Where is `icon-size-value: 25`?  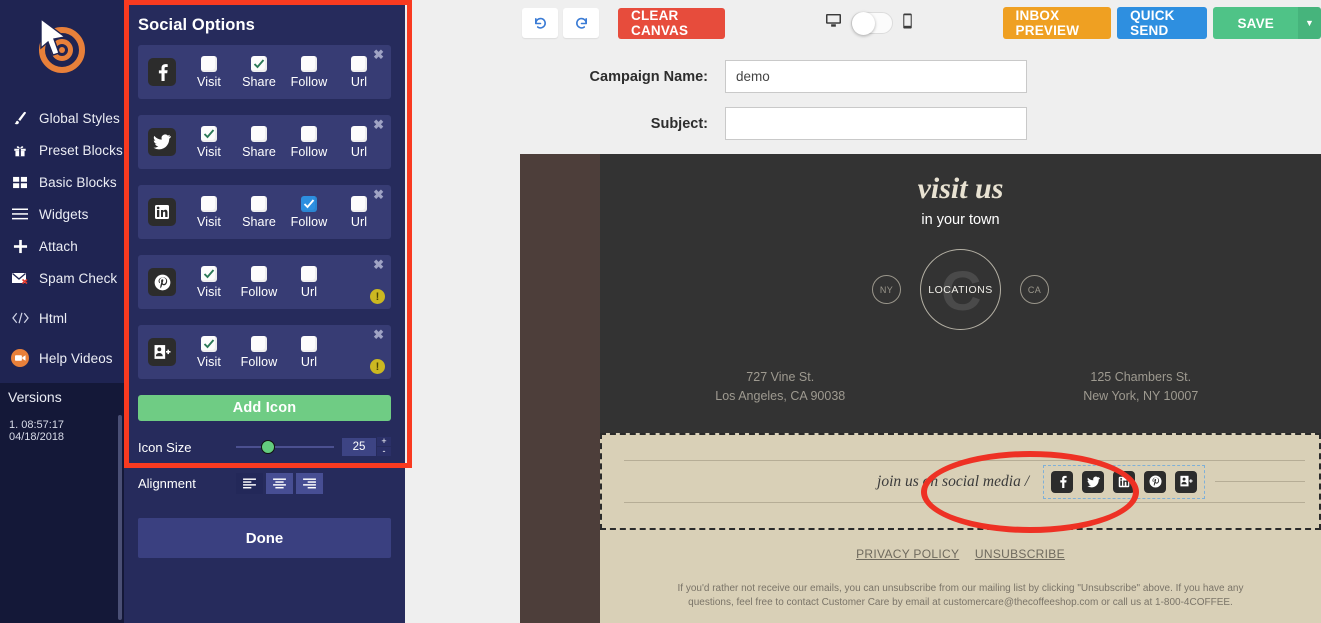
icon-size-value: 25 is located at coordinates (359, 447).